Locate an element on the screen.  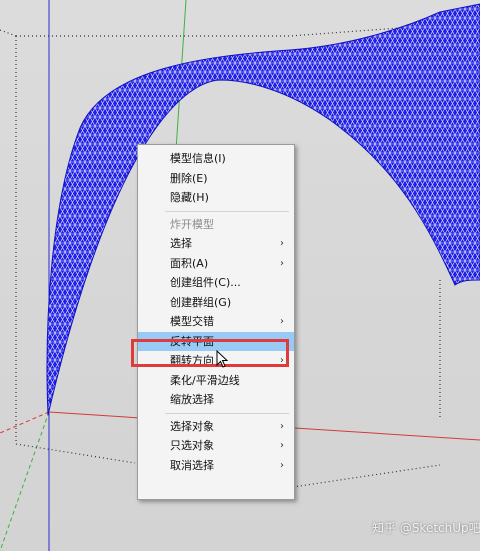
menu-item-label: 缩放选择 is located at coordinates (192, 399).